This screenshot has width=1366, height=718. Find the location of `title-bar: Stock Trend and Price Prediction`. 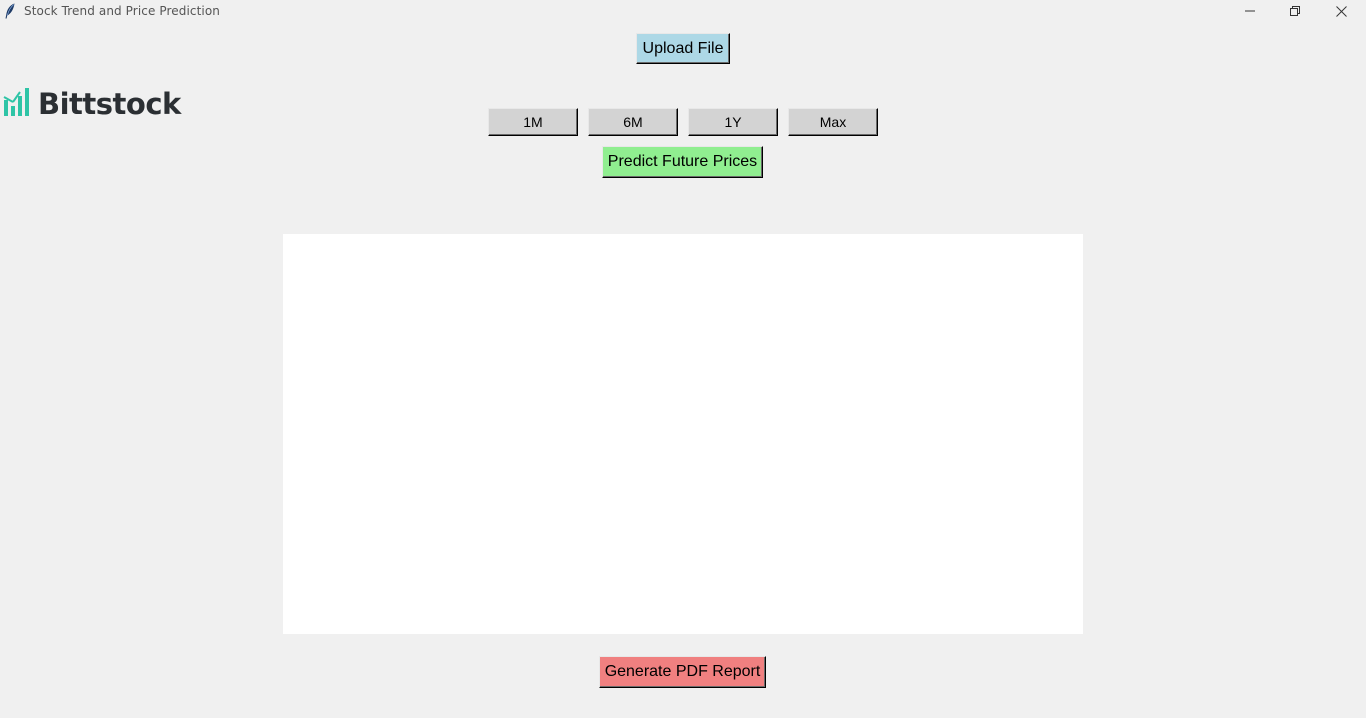

title-bar: Stock Trend and Price Prediction is located at coordinates (683, 11).